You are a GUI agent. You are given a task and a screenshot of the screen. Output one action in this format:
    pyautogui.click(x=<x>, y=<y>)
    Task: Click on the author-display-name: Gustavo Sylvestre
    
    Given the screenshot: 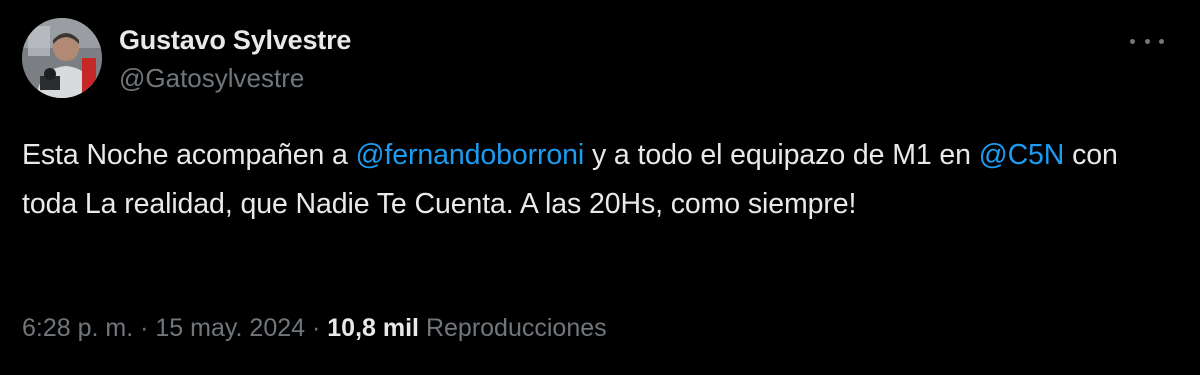 What is the action you would take?
    pyautogui.click(x=235, y=40)
    